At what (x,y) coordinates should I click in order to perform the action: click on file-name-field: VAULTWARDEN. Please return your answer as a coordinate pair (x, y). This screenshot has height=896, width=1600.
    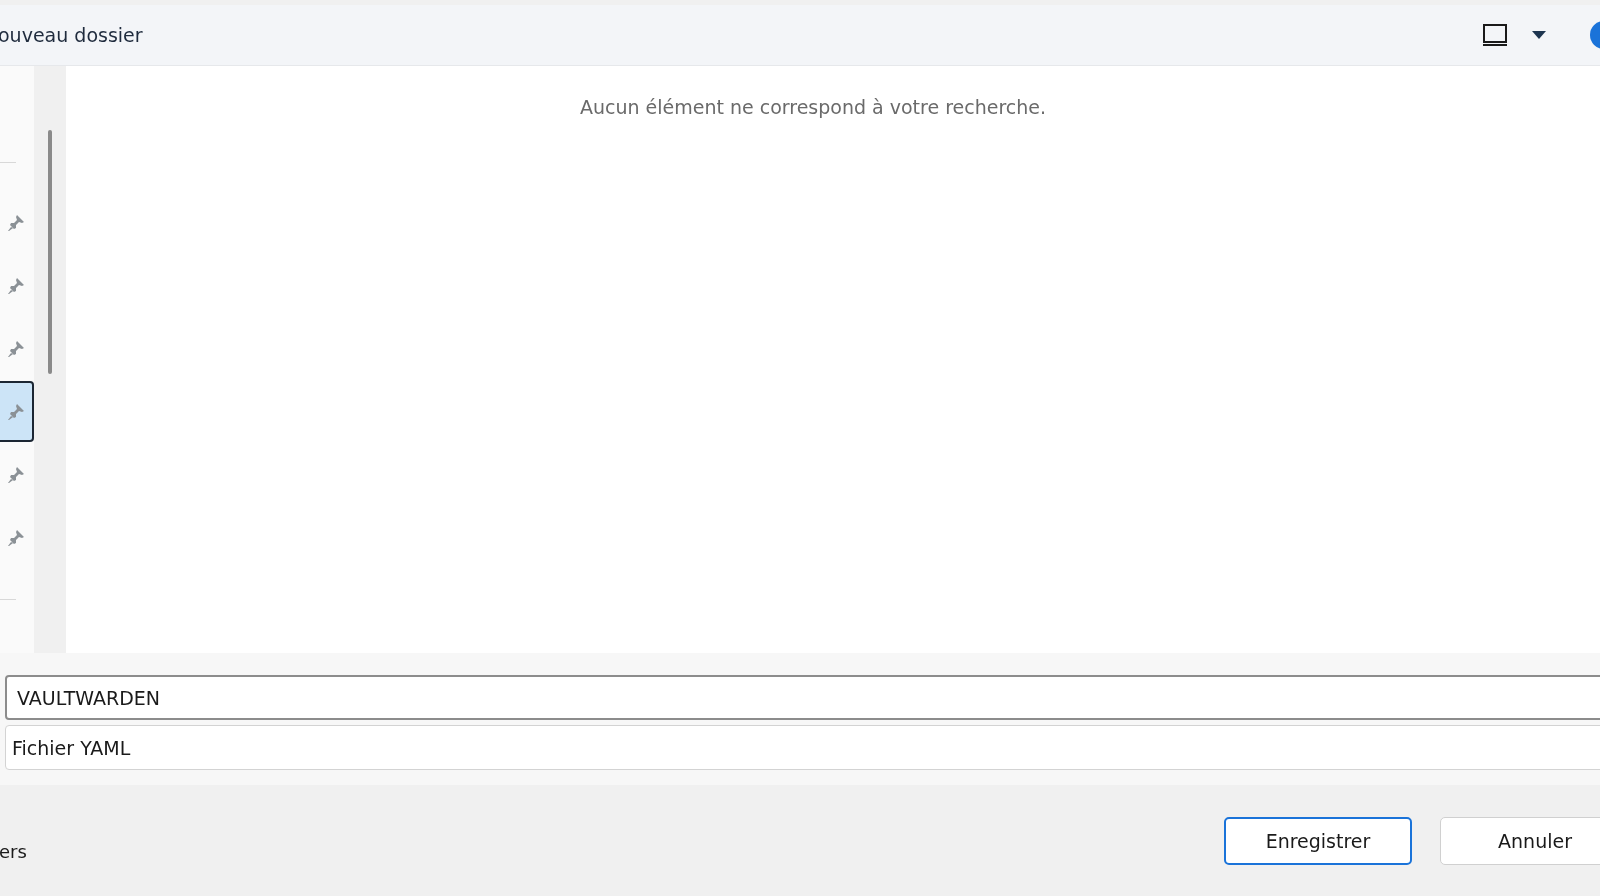
    Looking at the image, I should click on (802, 697).